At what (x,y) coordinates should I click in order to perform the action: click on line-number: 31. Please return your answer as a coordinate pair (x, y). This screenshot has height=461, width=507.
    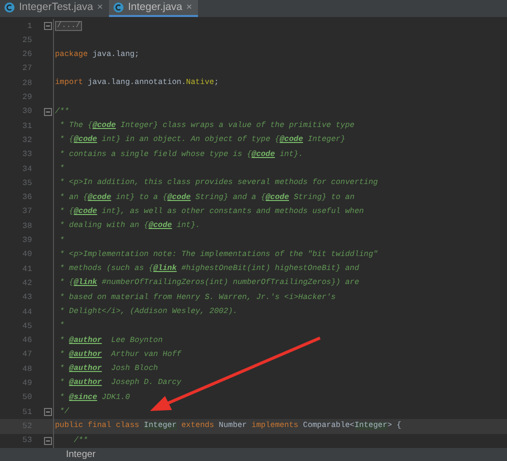
    Looking at the image, I should click on (27, 126).